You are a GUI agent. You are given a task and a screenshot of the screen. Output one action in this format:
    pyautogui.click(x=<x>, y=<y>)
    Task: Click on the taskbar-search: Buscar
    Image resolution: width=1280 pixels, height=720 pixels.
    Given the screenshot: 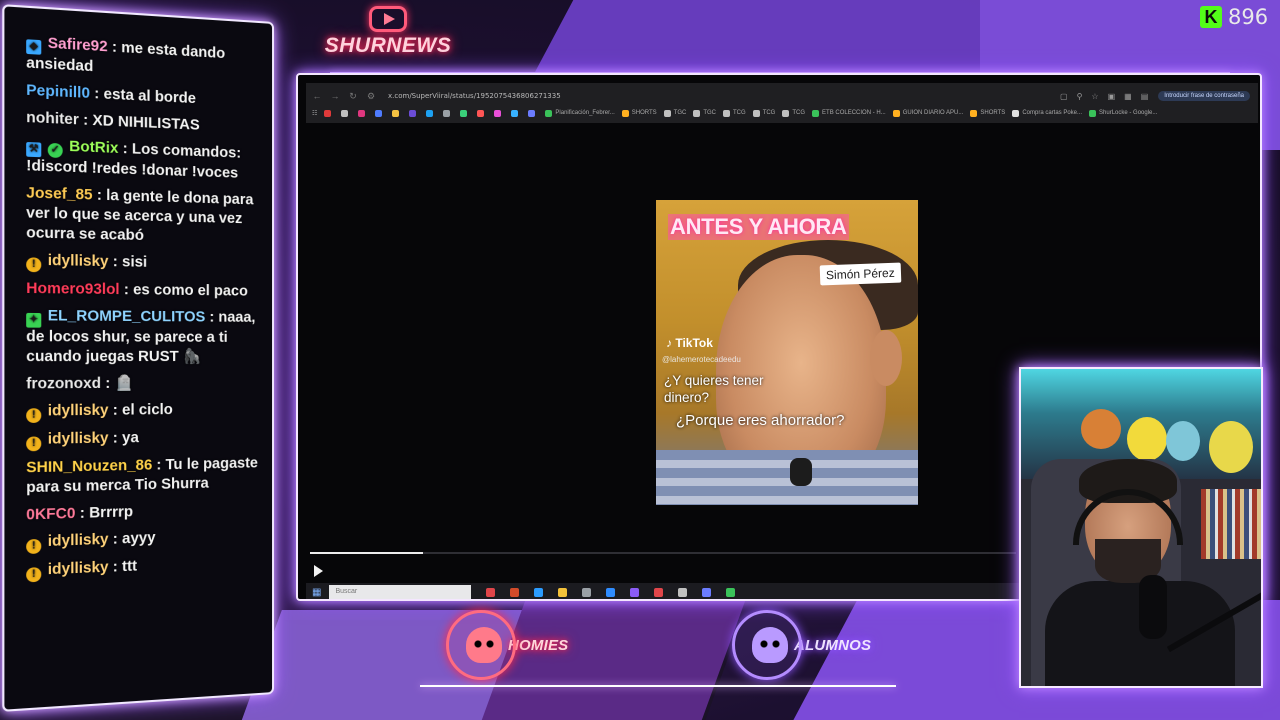 What is the action you would take?
    pyautogui.click(x=400, y=592)
    